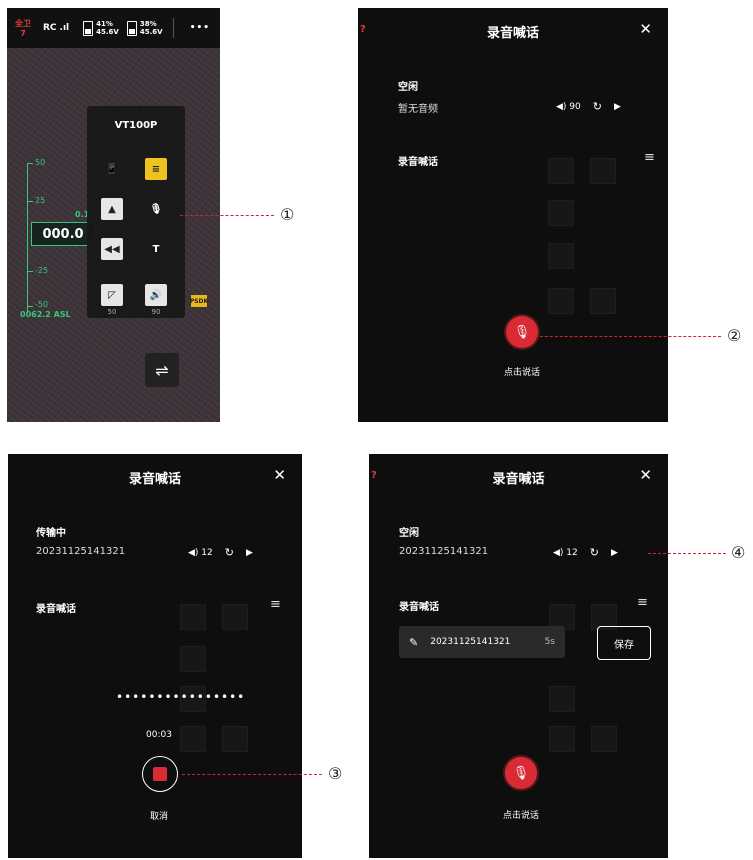  Describe the element at coordinates (588, 106) in the screenshot. I see `playback-controls: ◀) 90 ↻ ▶` at that location.